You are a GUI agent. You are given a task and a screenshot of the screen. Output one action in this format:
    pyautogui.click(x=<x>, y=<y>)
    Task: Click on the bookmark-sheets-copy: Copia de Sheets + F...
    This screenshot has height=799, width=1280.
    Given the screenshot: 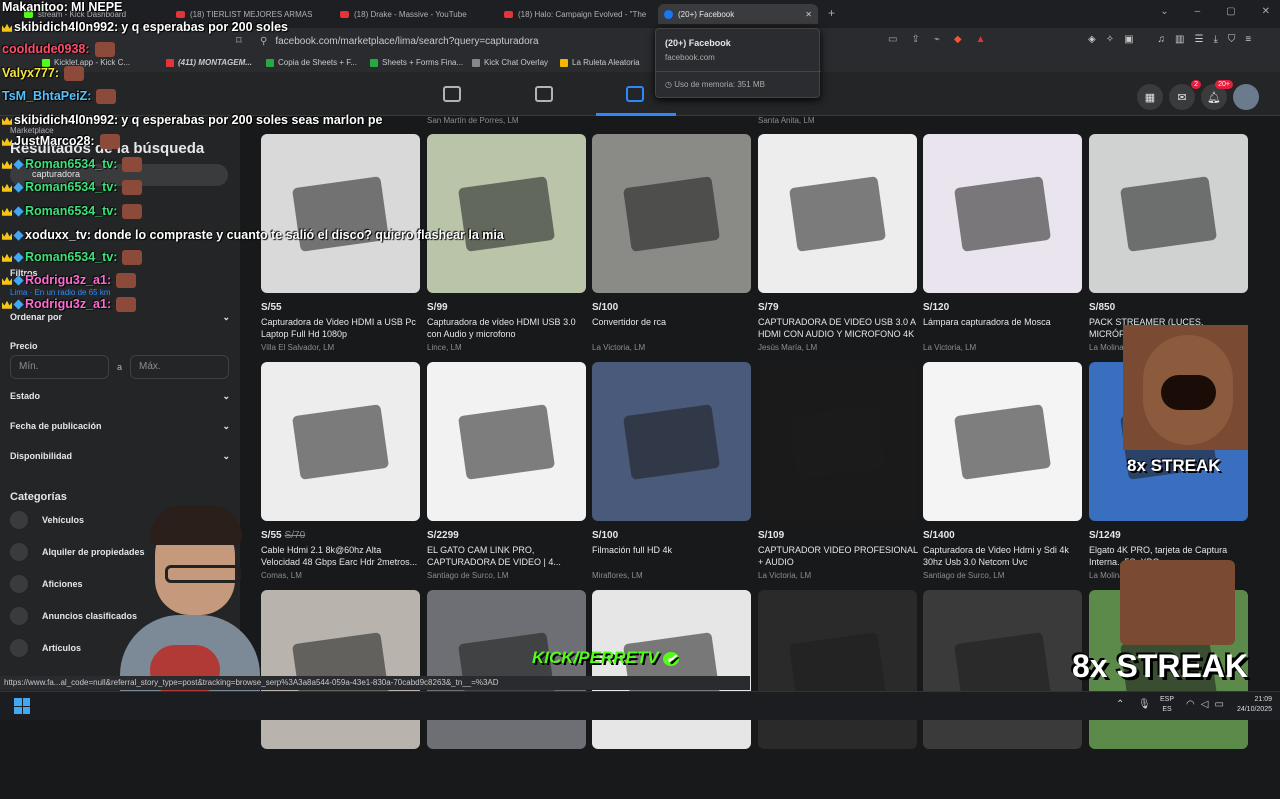 What is the action you would take?
    pyautogui.click(x=311, y=62)
    